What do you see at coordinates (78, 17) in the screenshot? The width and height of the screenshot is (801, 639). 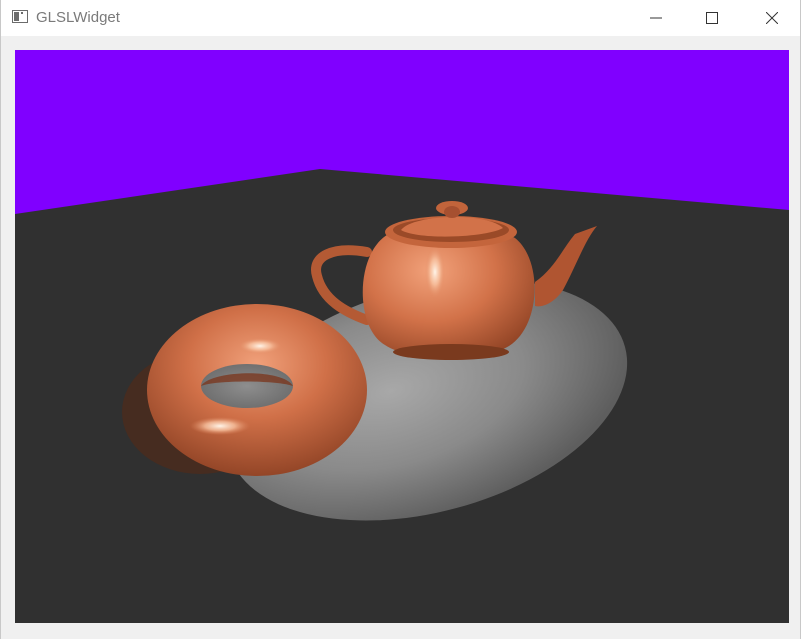 I see `window-title: GLSLWidget` at bounding box center [78, 17].